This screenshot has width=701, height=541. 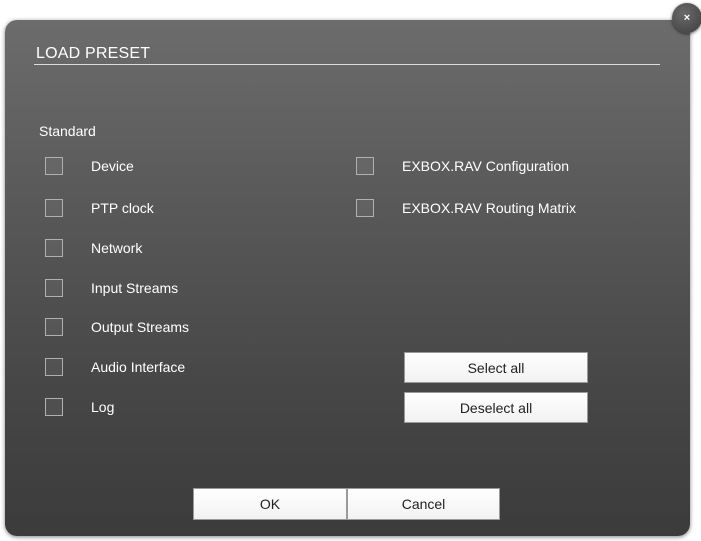 What do you see at coordinates (54, 407) in the screenshot?
I see `checkbox-log` at bounding box center [54, 407].